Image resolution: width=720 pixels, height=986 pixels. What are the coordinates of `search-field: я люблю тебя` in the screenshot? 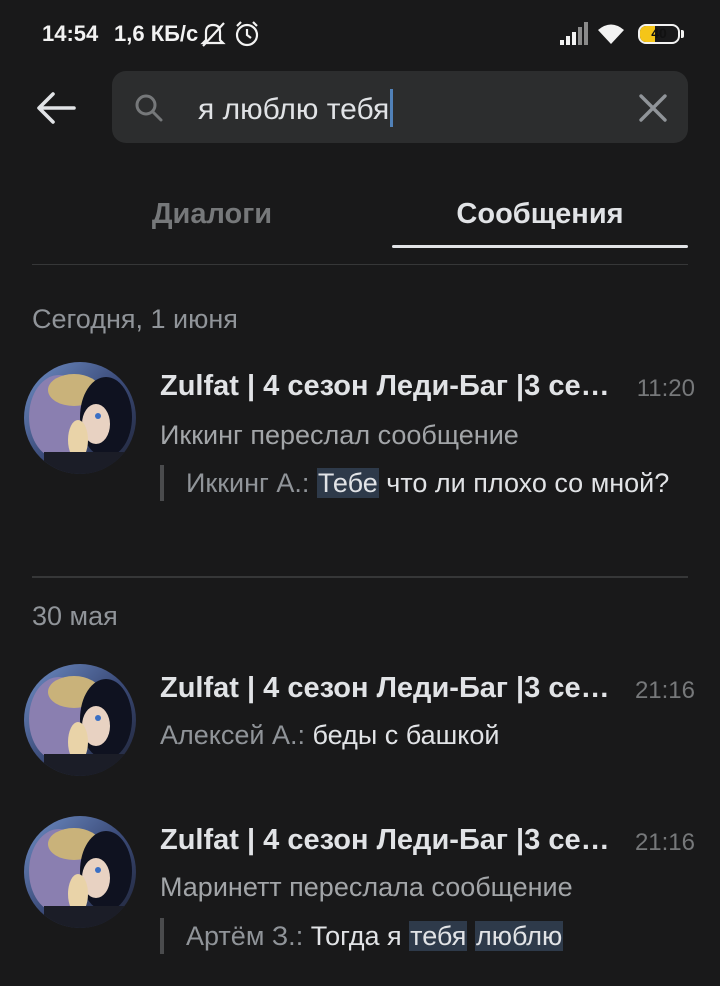 It's located at (400, 107).